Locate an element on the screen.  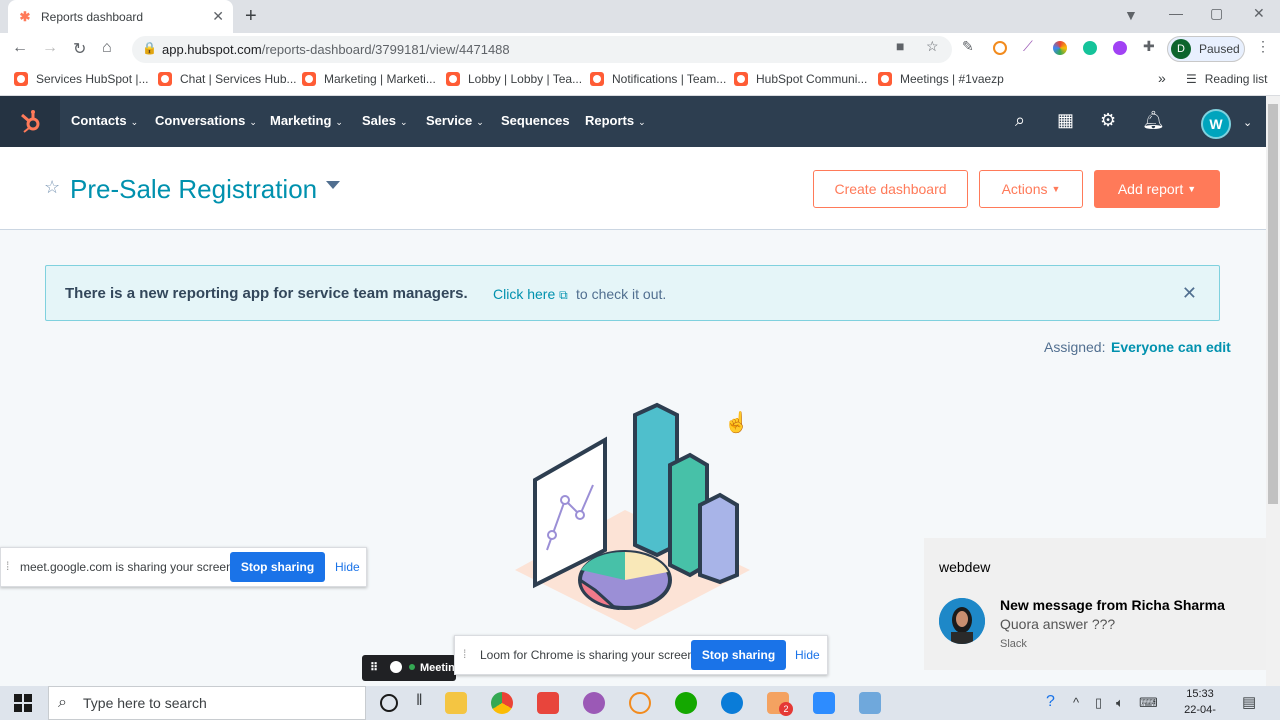
app-window-icon is located at coordinates (870, 703).